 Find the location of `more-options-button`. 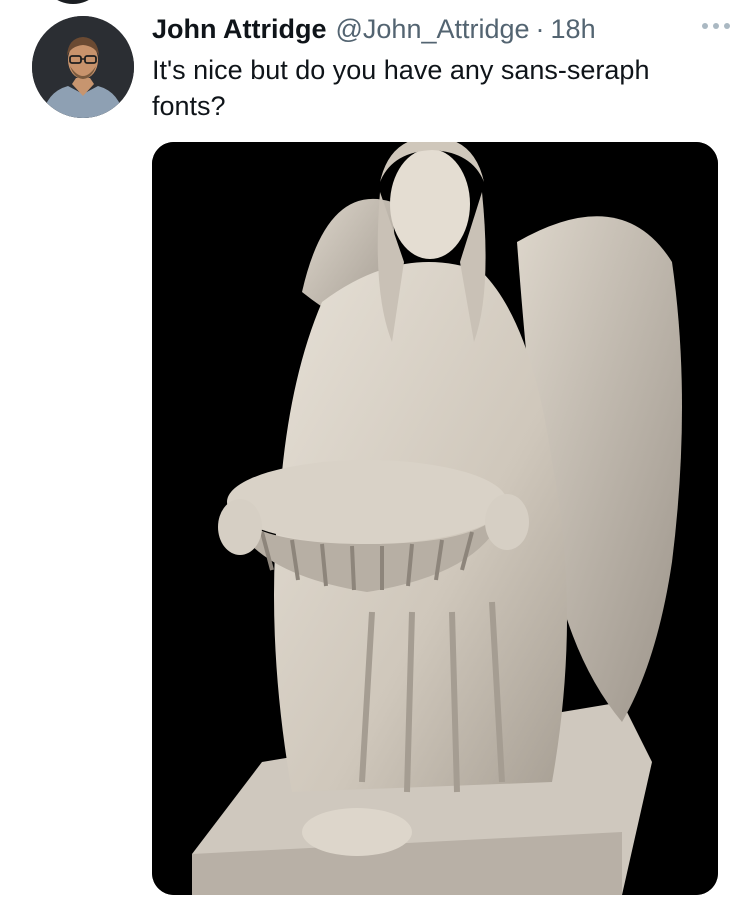

more-options-button is located at coordinates (716, 26).